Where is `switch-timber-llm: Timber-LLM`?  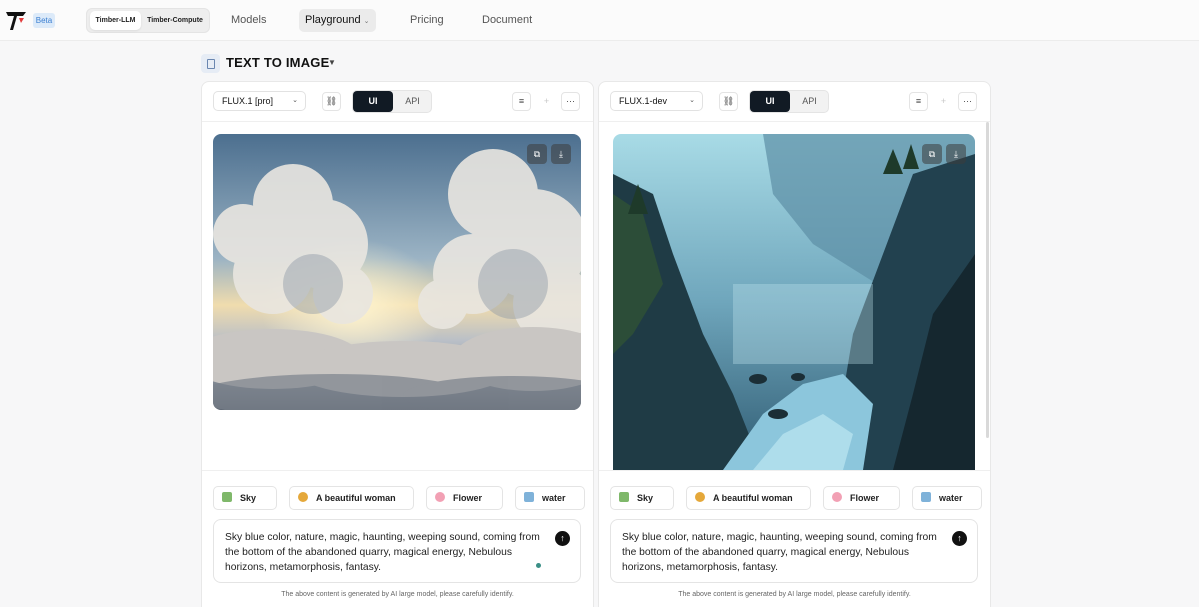
switch-timber-llm: Timber-LLM is located at coordinates (115, 20).